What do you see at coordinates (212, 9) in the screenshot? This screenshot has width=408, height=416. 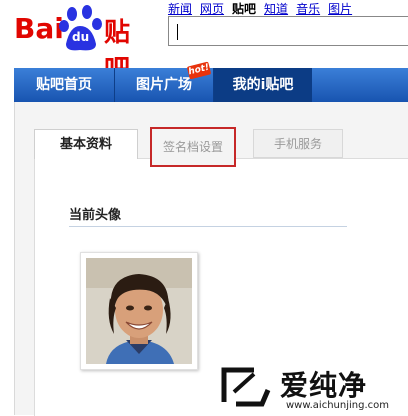 I see `nav-web: 网页` at bounding box center [212, 9].